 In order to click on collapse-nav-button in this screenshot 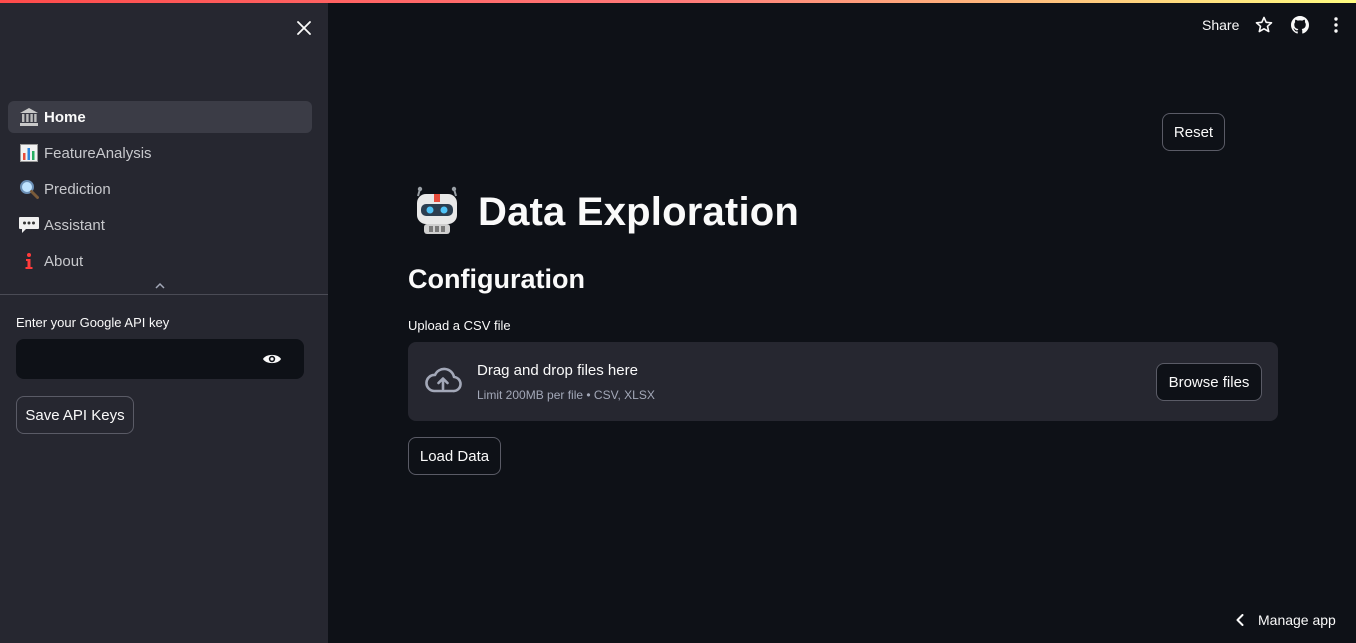, I will do `click(160, 285)`.